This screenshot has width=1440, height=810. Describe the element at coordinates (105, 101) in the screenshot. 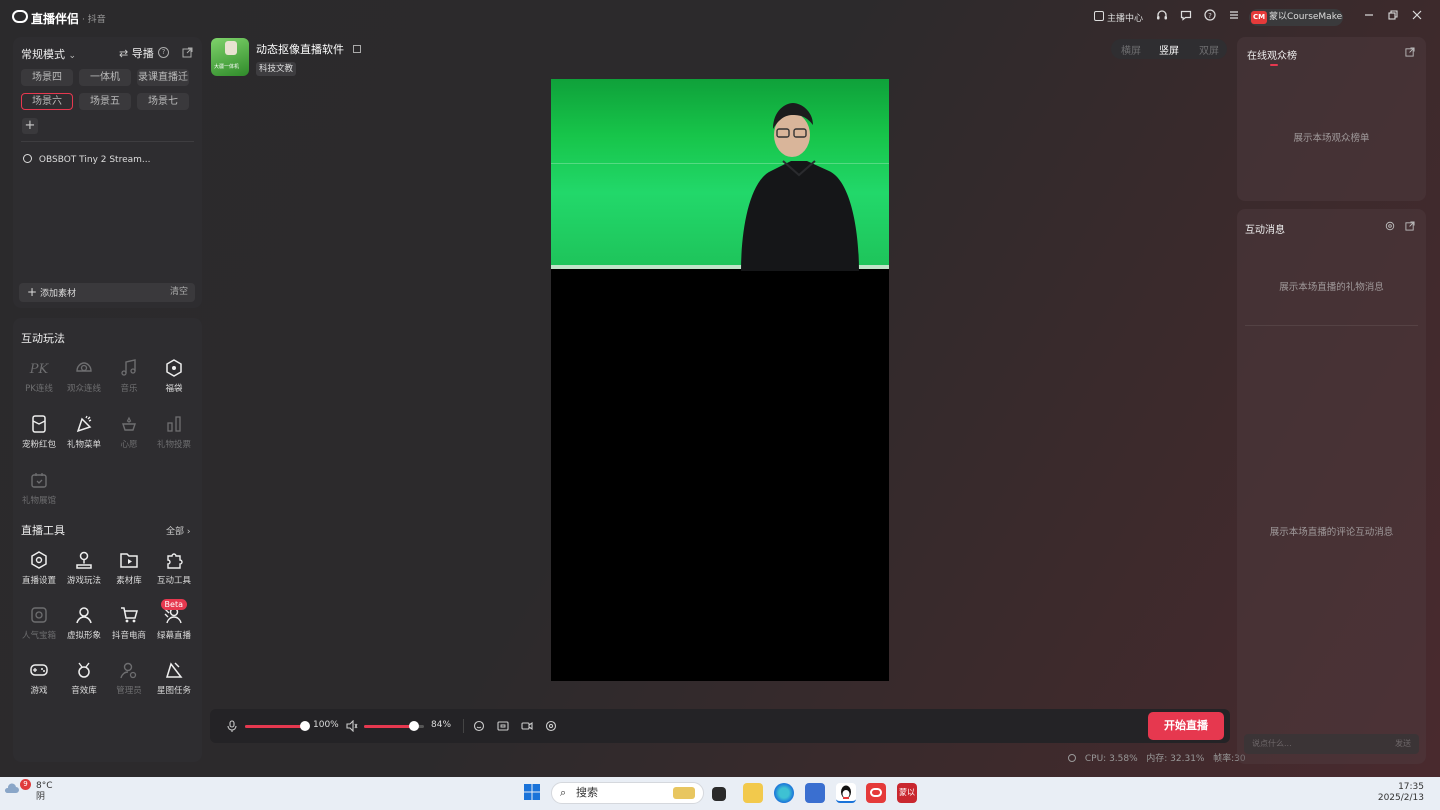

I see `scene-tab: 场景五` at that location.